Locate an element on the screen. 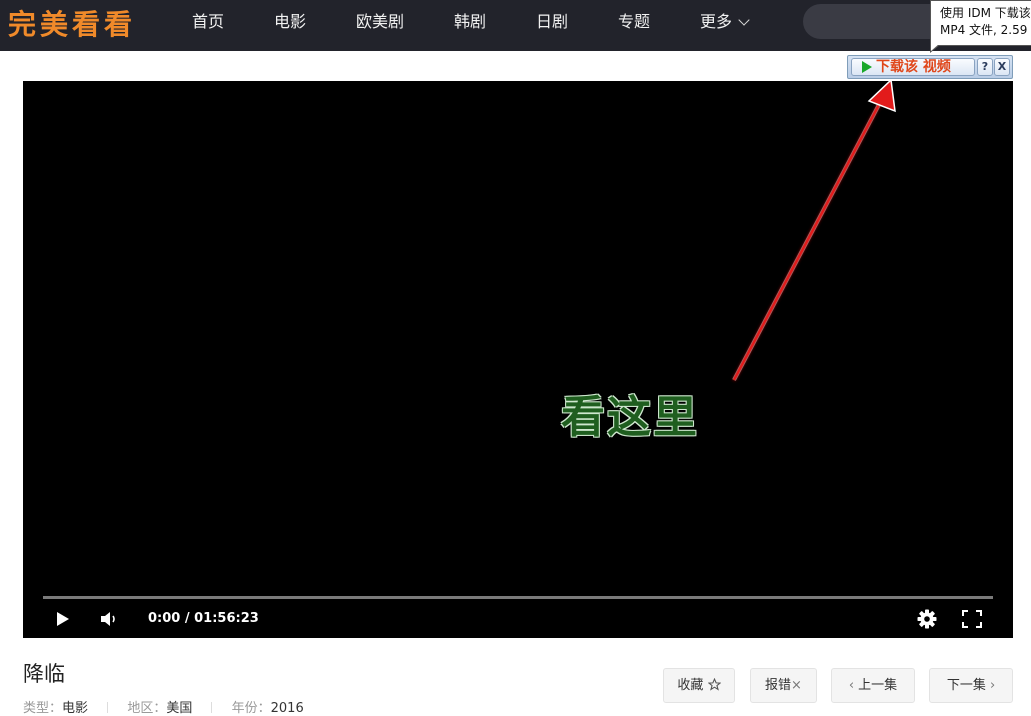 The image size is (1031, 716). idm-close-button: X is located at coordinates (1002, 67).